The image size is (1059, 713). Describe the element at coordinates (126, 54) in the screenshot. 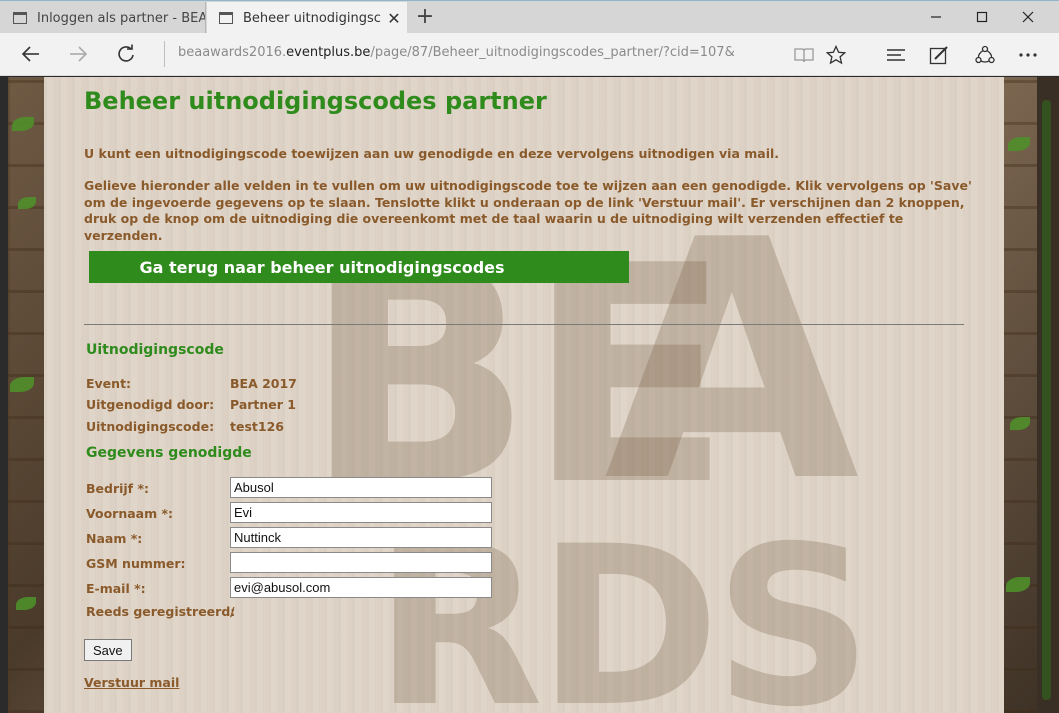

I see `refresh-icon` at that location.